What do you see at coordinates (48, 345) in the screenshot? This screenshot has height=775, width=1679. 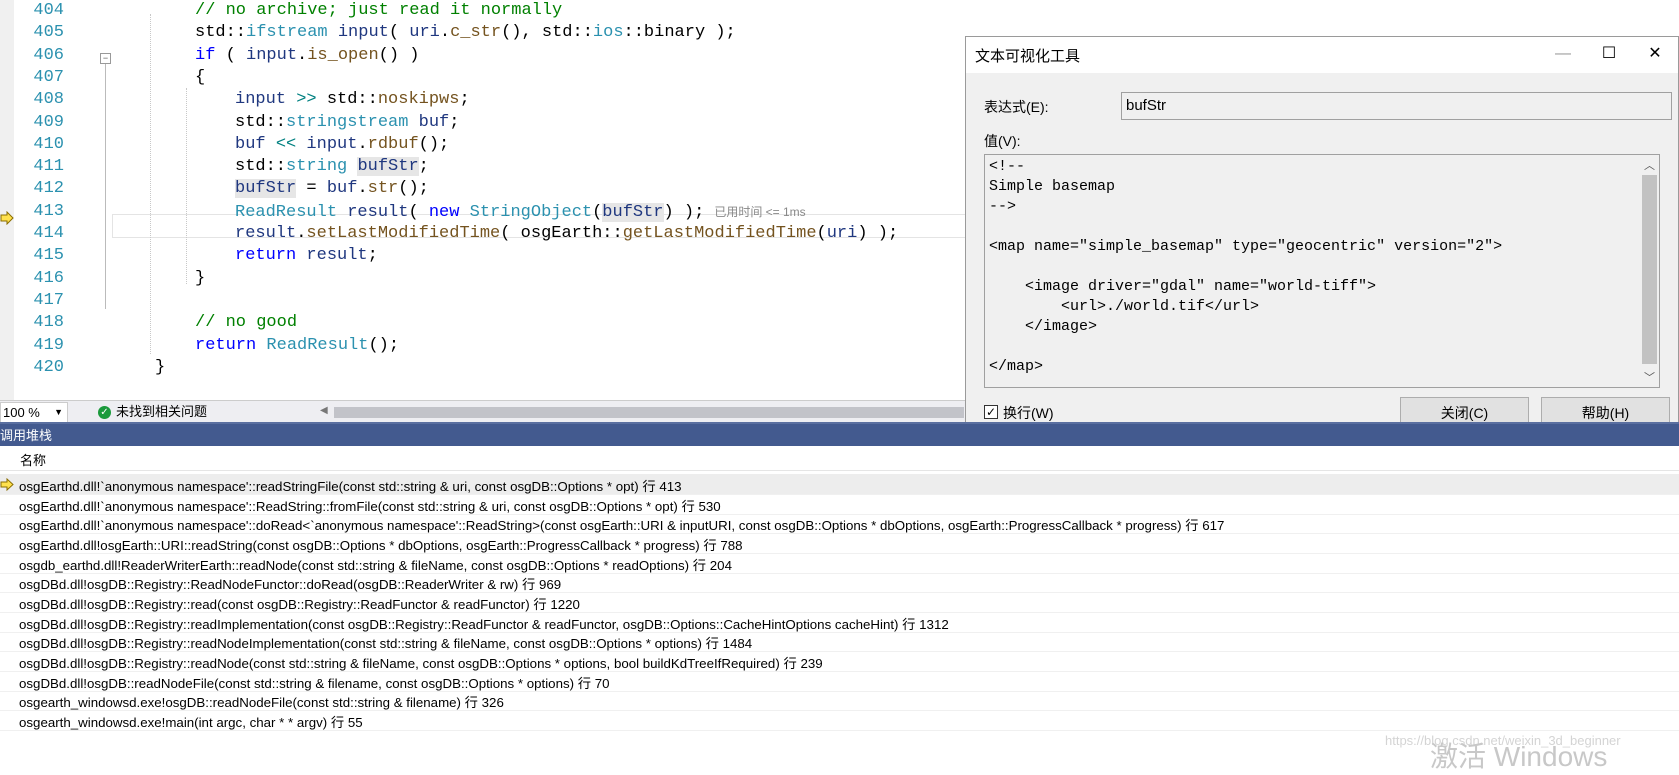 I see `line-number: 419` at bounding box center [48, 345].